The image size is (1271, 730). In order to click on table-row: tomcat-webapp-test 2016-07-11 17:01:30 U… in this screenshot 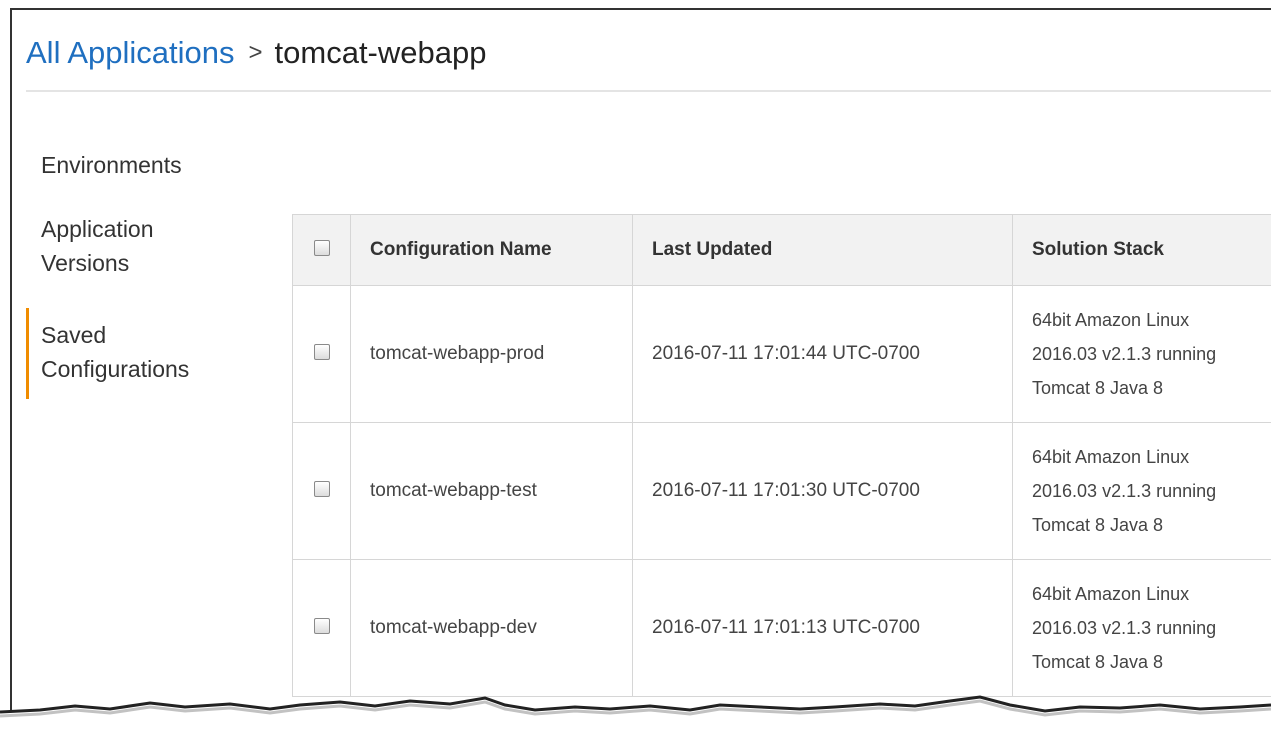, I will do `click(781, 491)`.